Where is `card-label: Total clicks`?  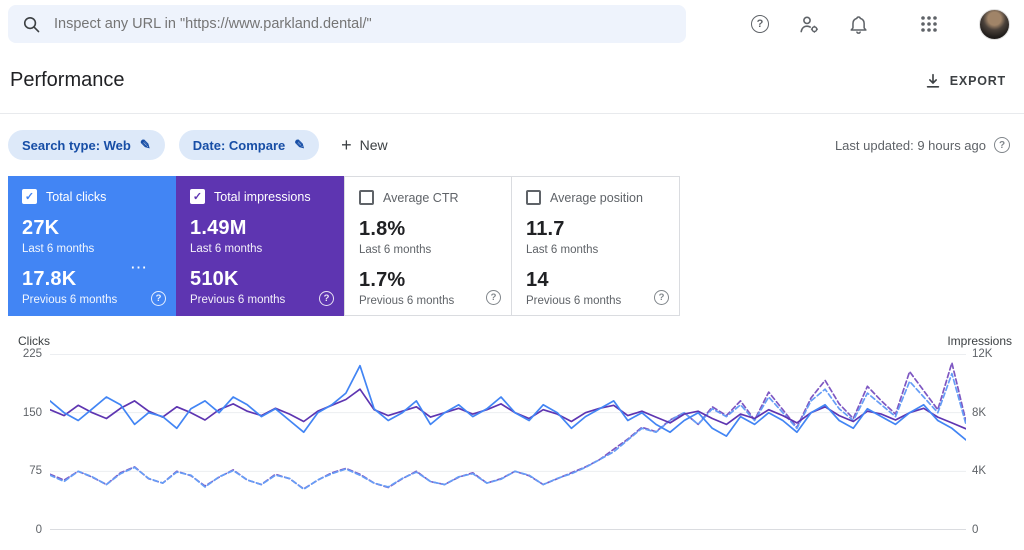 card-label: Total clicks is located at coordinates (76, 196).